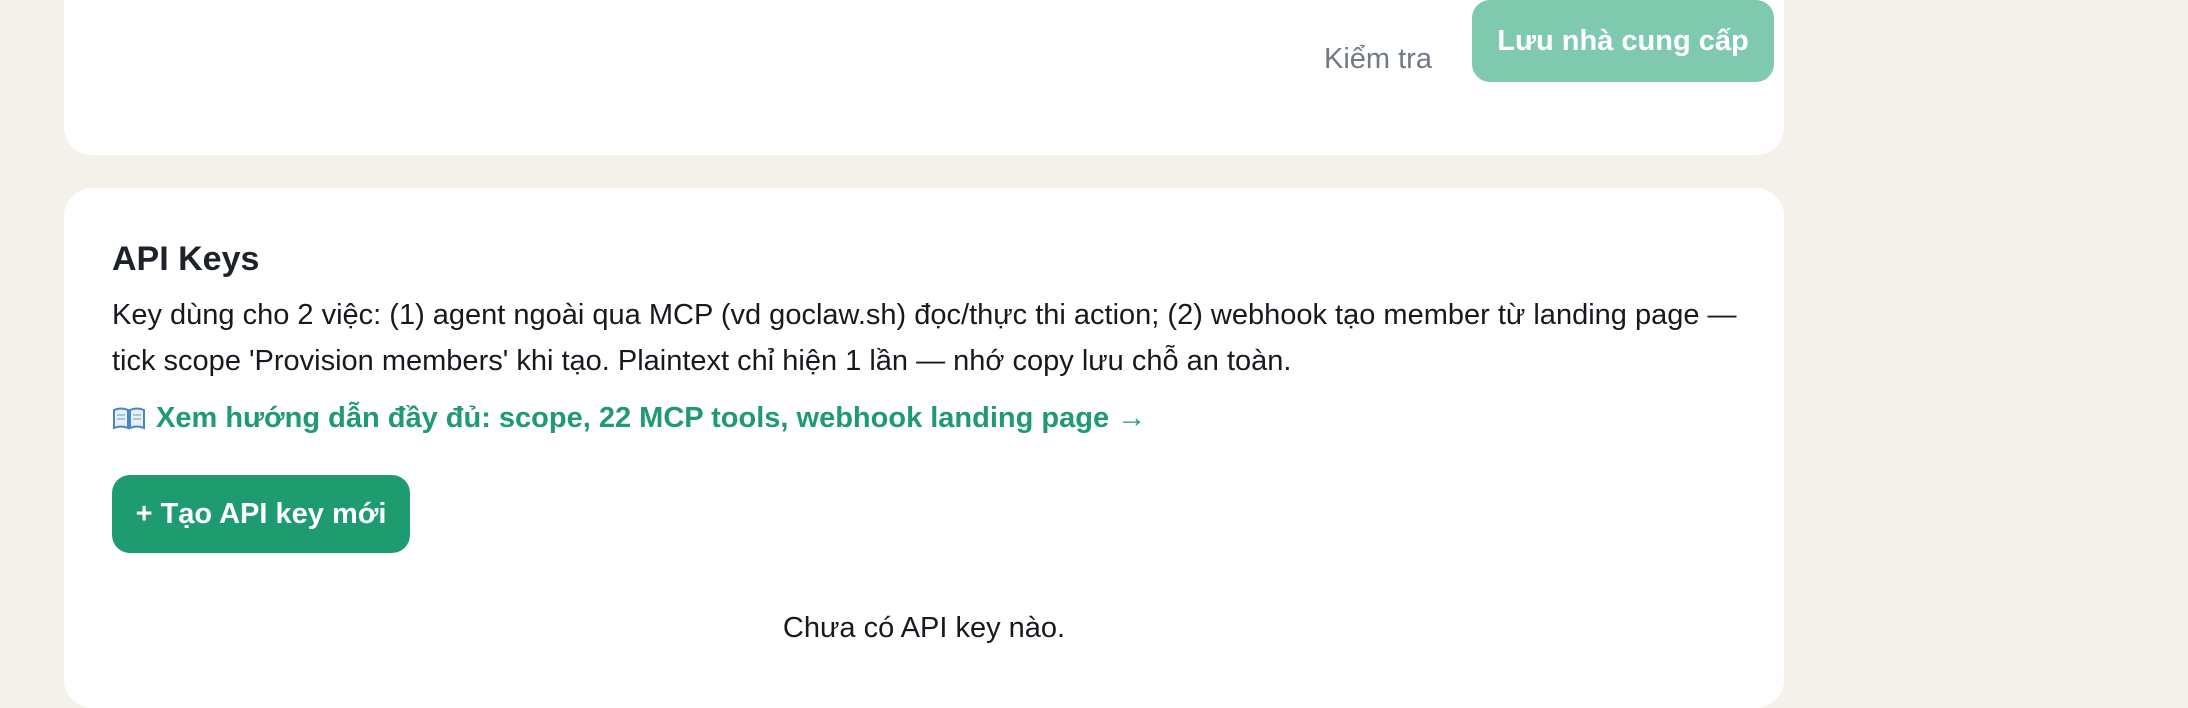 The height and width of the screenshot is (708, 2188). What do you see at coordinates (186, 259) in the screenshot?
I see `api-keys-title: API Keys` at bounding box center [186, 259].